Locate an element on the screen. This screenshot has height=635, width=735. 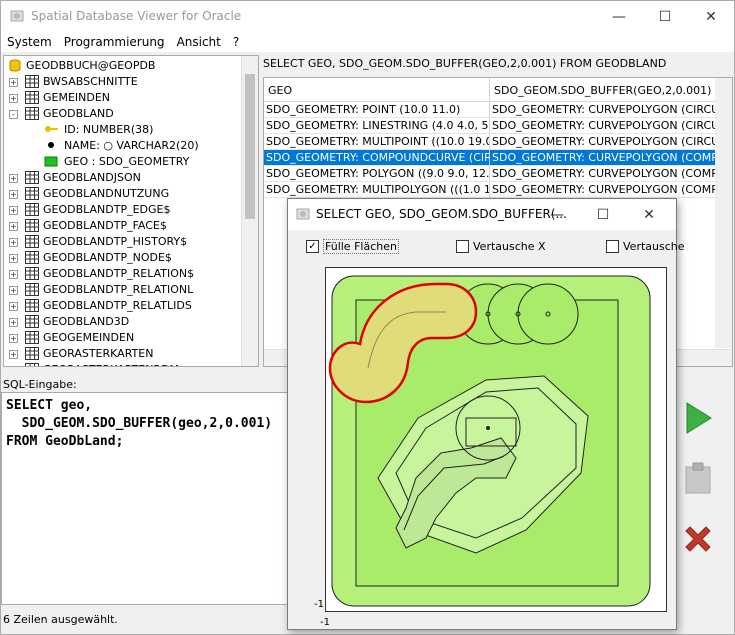
maximize-icon: ☐ is located at coordinates (665, 16).